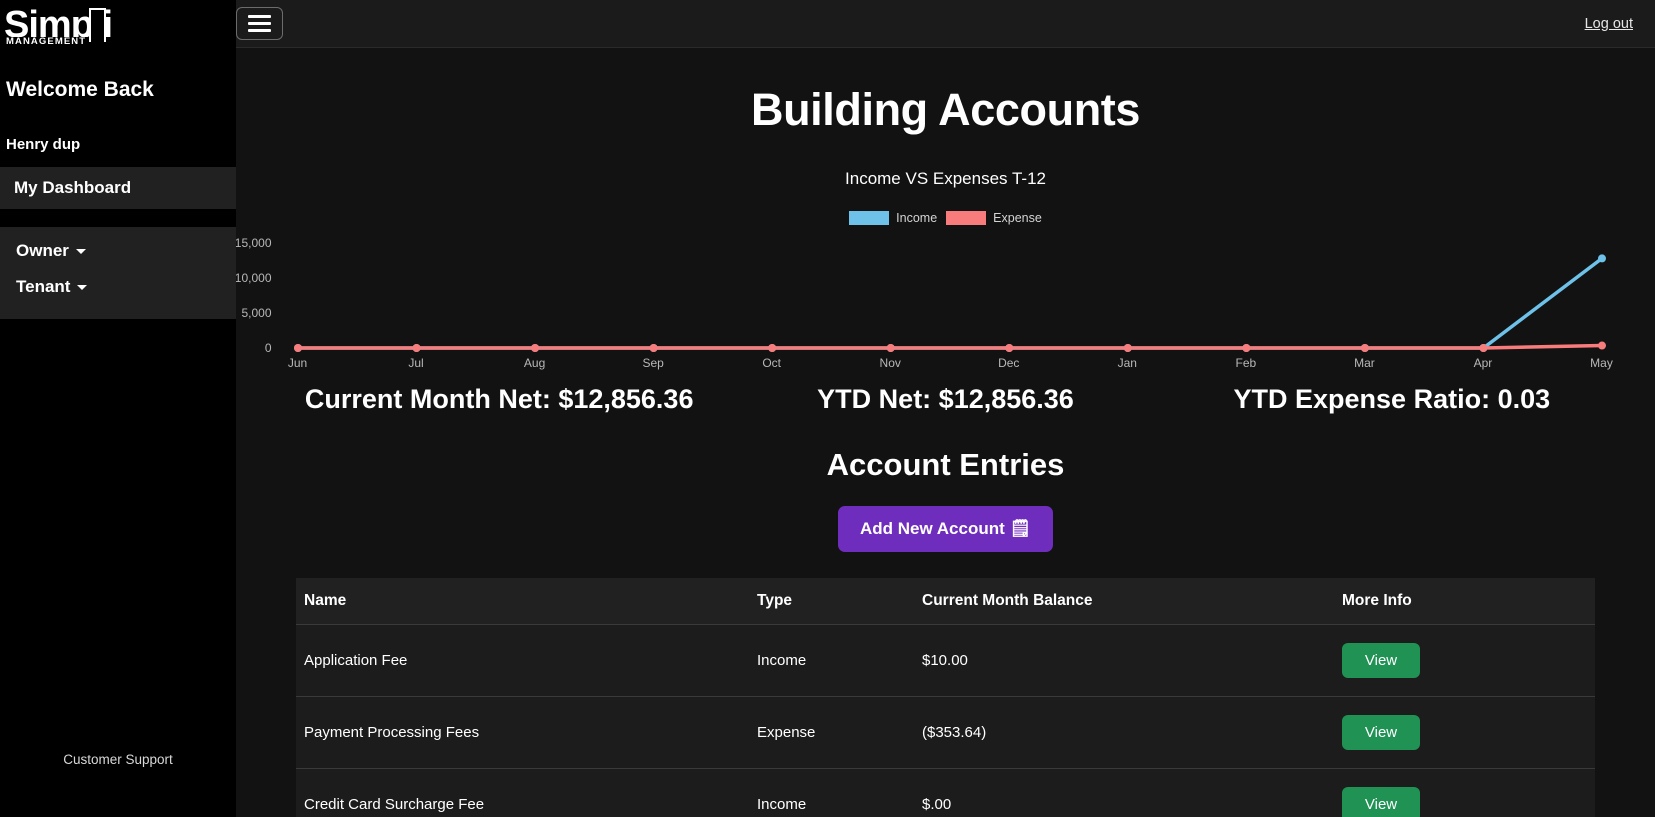 The height and width of the screenshot is (817, 1655). What do you see at coordinates (297, 363) in the screenshot?
I see `x-axis-tick: Jun` at bounding box center [297, 363].